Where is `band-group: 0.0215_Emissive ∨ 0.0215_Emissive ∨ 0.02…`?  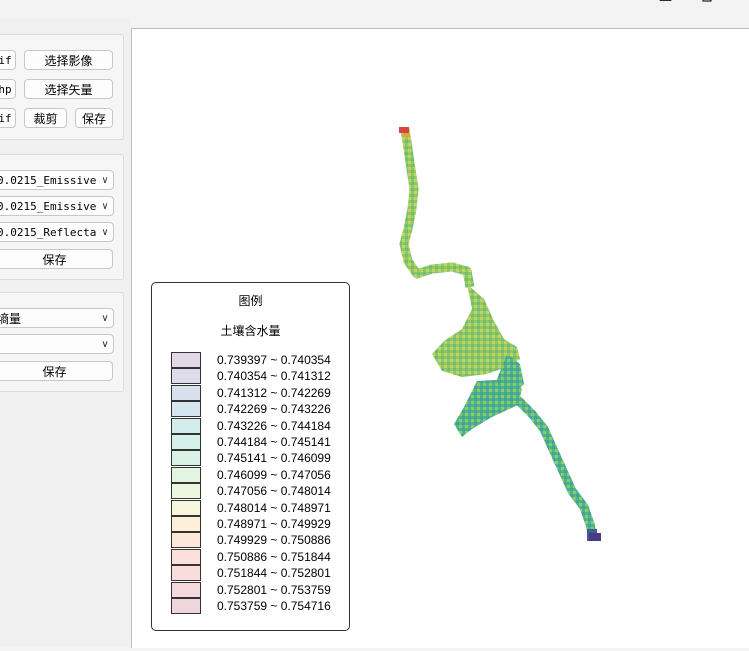
band-group: 0.0215_Emissive ∨ 0.0215_Emissive ∨ 0.02… is located at coordinates (62, 217).